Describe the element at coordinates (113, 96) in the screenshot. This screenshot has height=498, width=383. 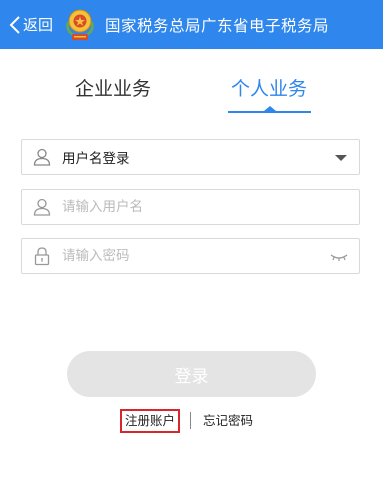
I see `tab-enterprise-business: 企业业务` at that location.